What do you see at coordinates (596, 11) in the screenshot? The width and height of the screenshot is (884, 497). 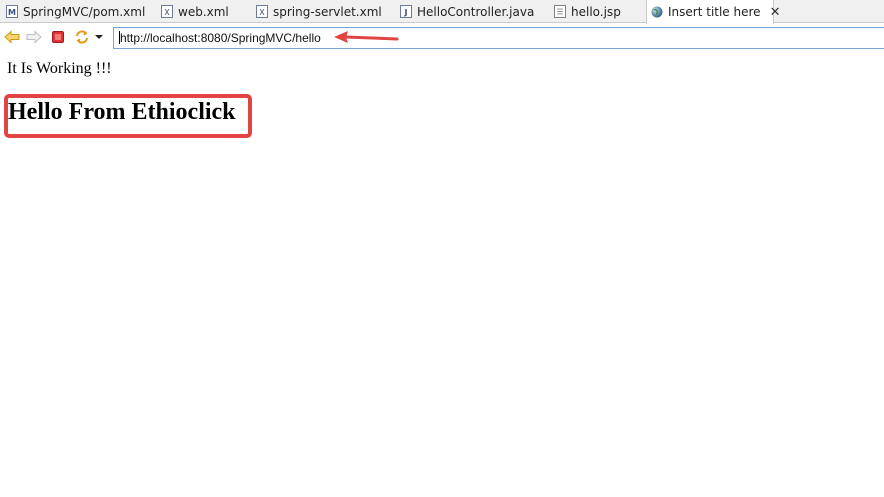 I see `tab-label: hello.jsp` at bounding box center [596, 11].